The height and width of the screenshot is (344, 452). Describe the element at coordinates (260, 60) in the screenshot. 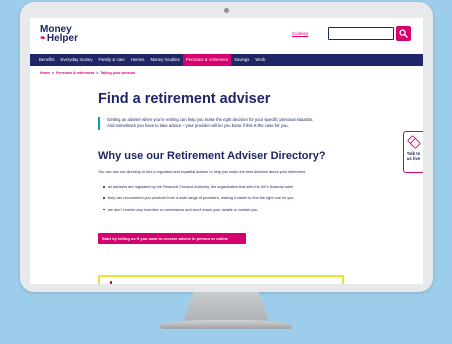

I see `nav-item-work: Work` at that location.